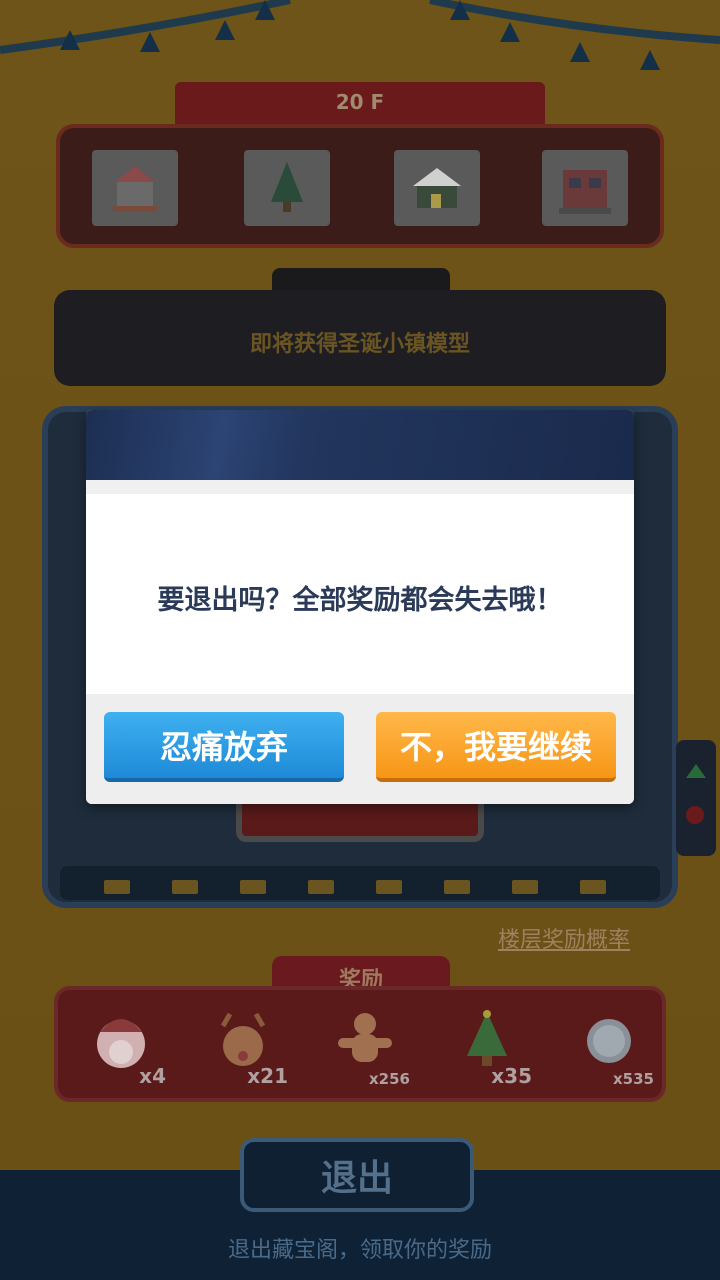 Image resolution: width=720 pixels, height=1280 pixels. Describe the element at coordinates (360, 487) in the screenshot. I see `dialog-divider` at that location.